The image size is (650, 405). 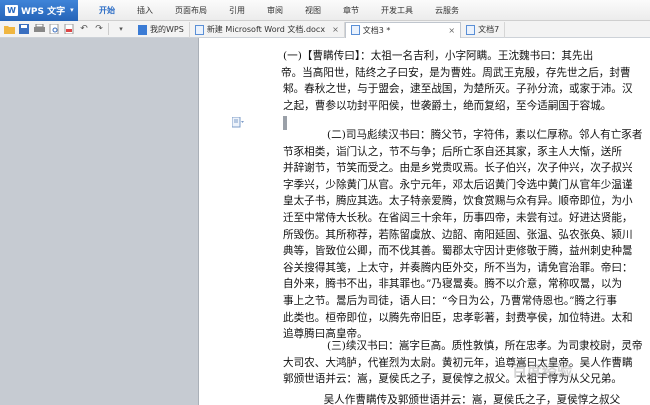 I want to click on tab-my-wps: 我的WPS, so click(x=161, y=29).